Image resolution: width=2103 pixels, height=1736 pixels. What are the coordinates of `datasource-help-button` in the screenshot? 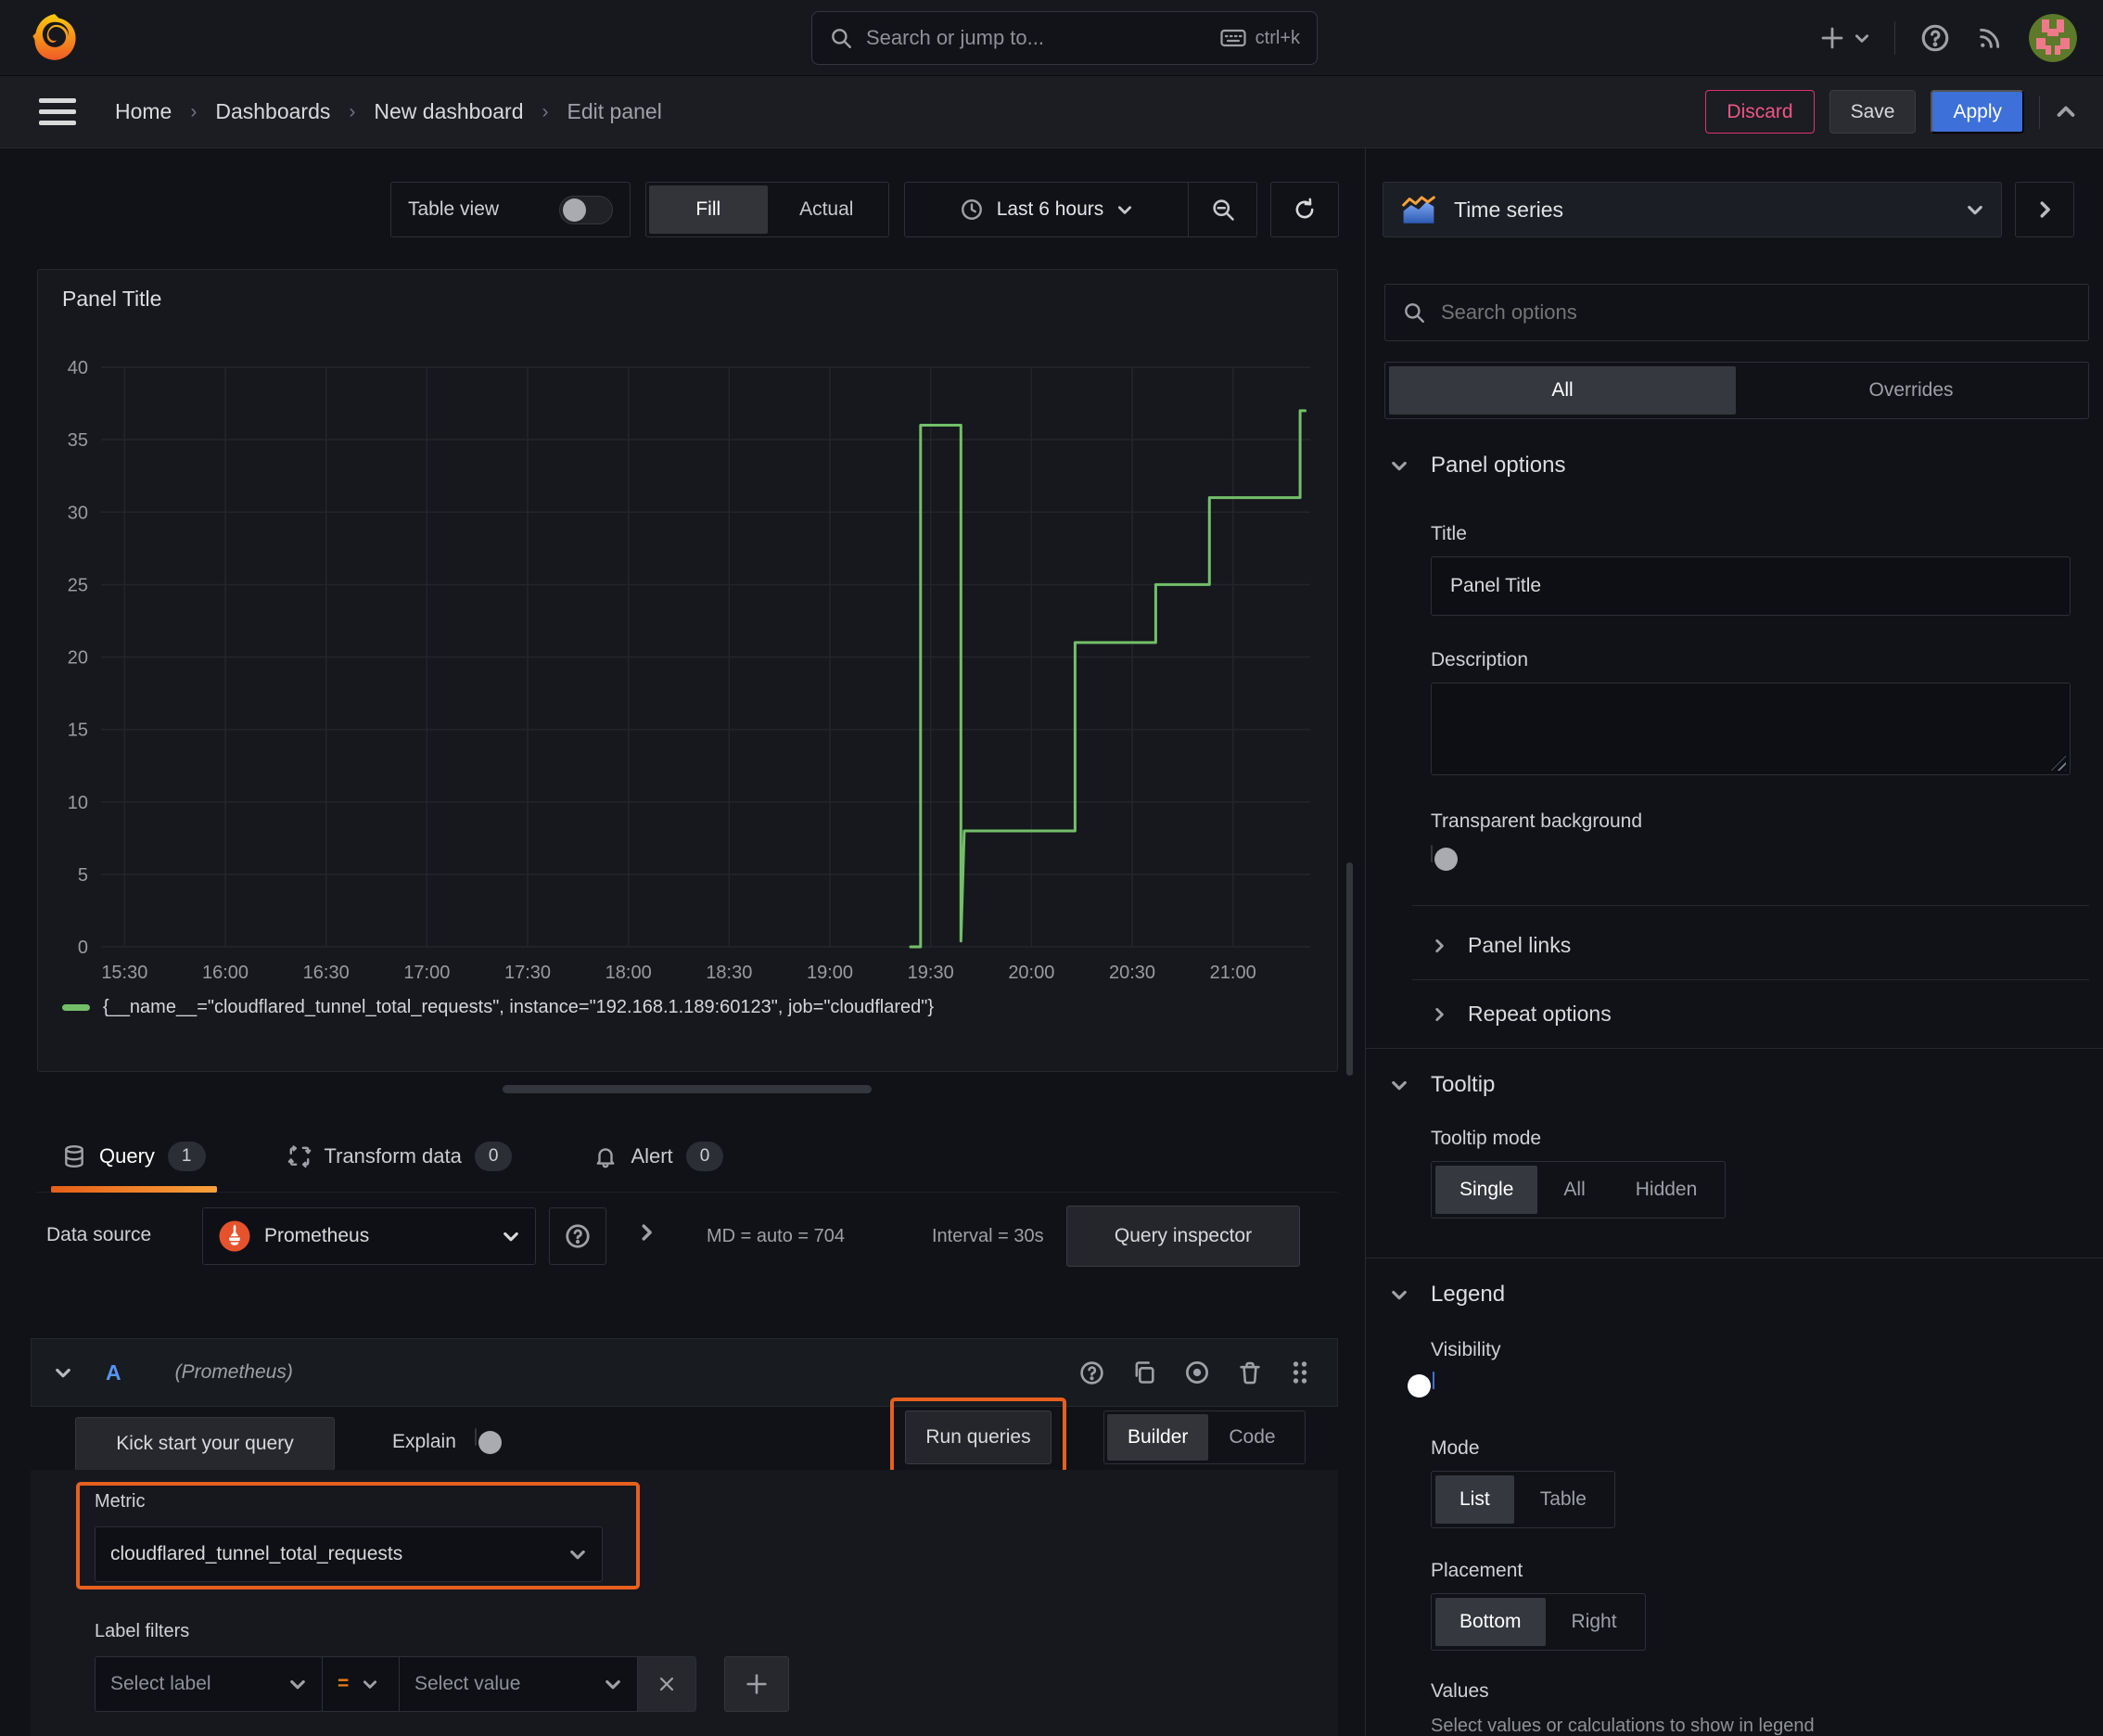 It's located at (577, 1236).